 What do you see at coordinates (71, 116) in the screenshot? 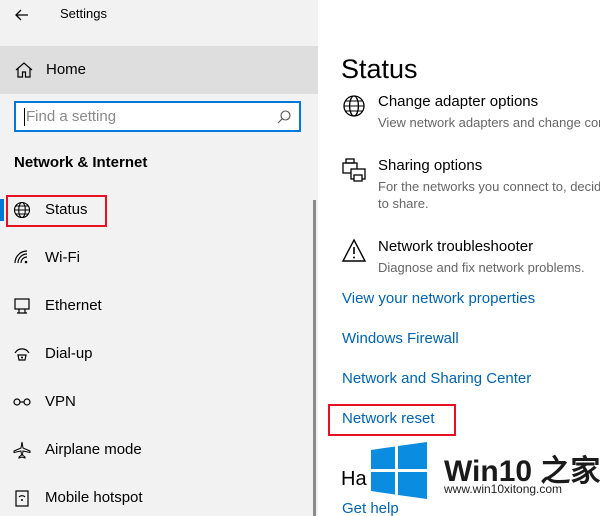
I see `search-placeholder: Find a setting` at bounding box center [71, 116].